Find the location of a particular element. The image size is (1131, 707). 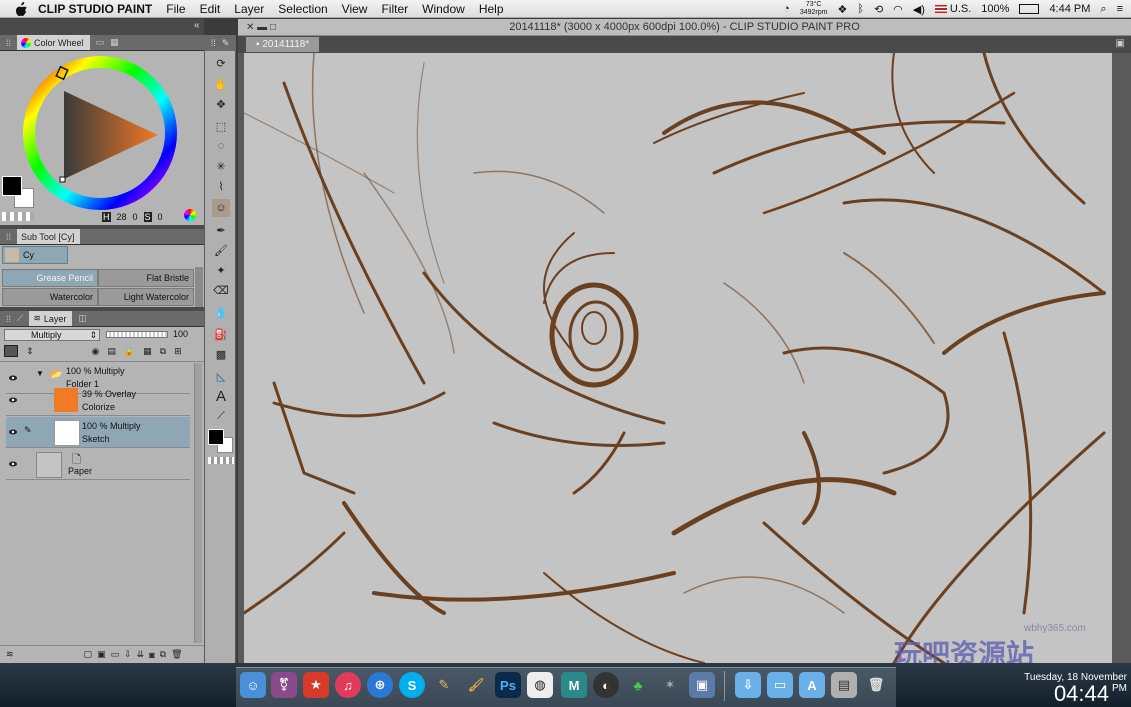

canvas-vertical-scrollbar is located at coordinates (1121, 358).